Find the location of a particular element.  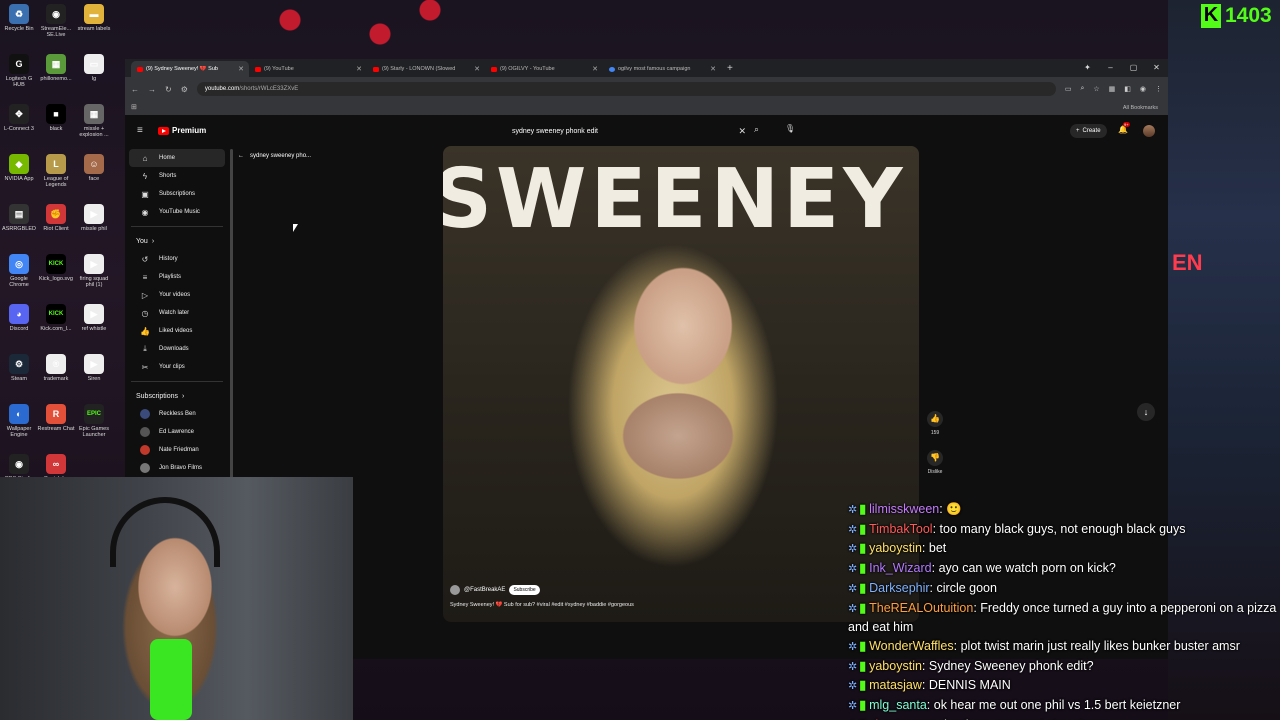

browser-tab: (9) YouTube ✕ is located at coordinates (308, 69).